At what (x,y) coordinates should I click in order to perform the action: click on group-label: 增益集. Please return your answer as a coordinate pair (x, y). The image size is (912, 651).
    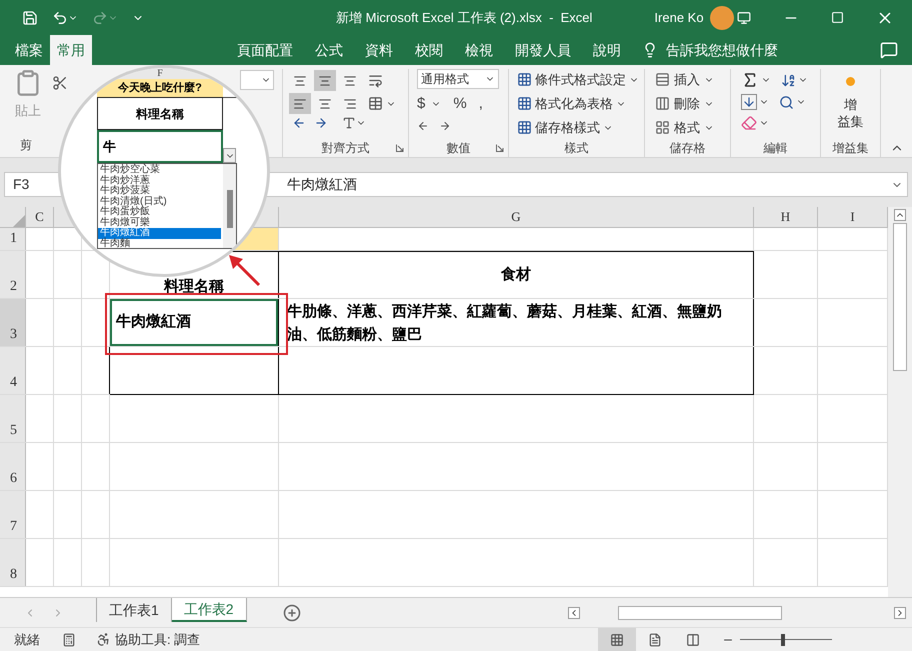
    Looking at the image, I should click on (850, 148).